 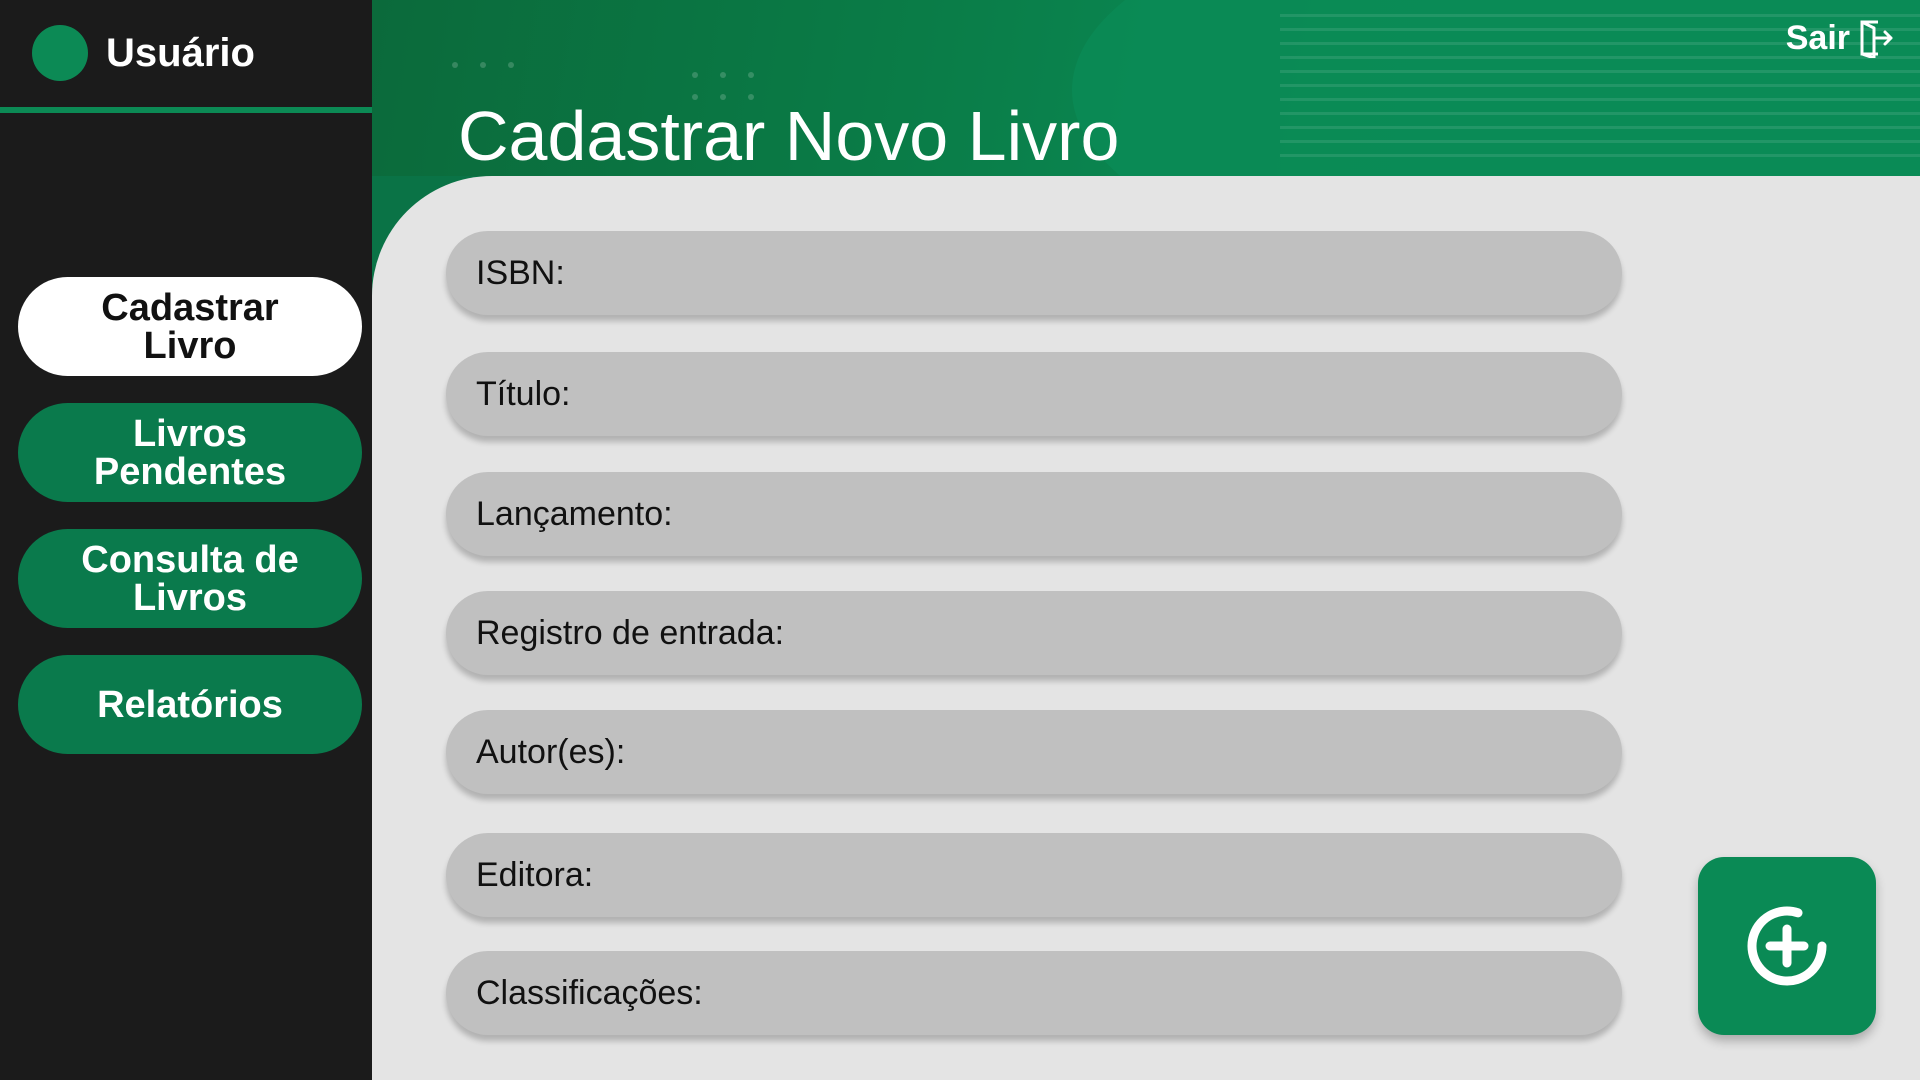 What do you see at coordinates (1083, 273) in the screenshot?
I see `isbn-input` at bounding box center [1083, 273].